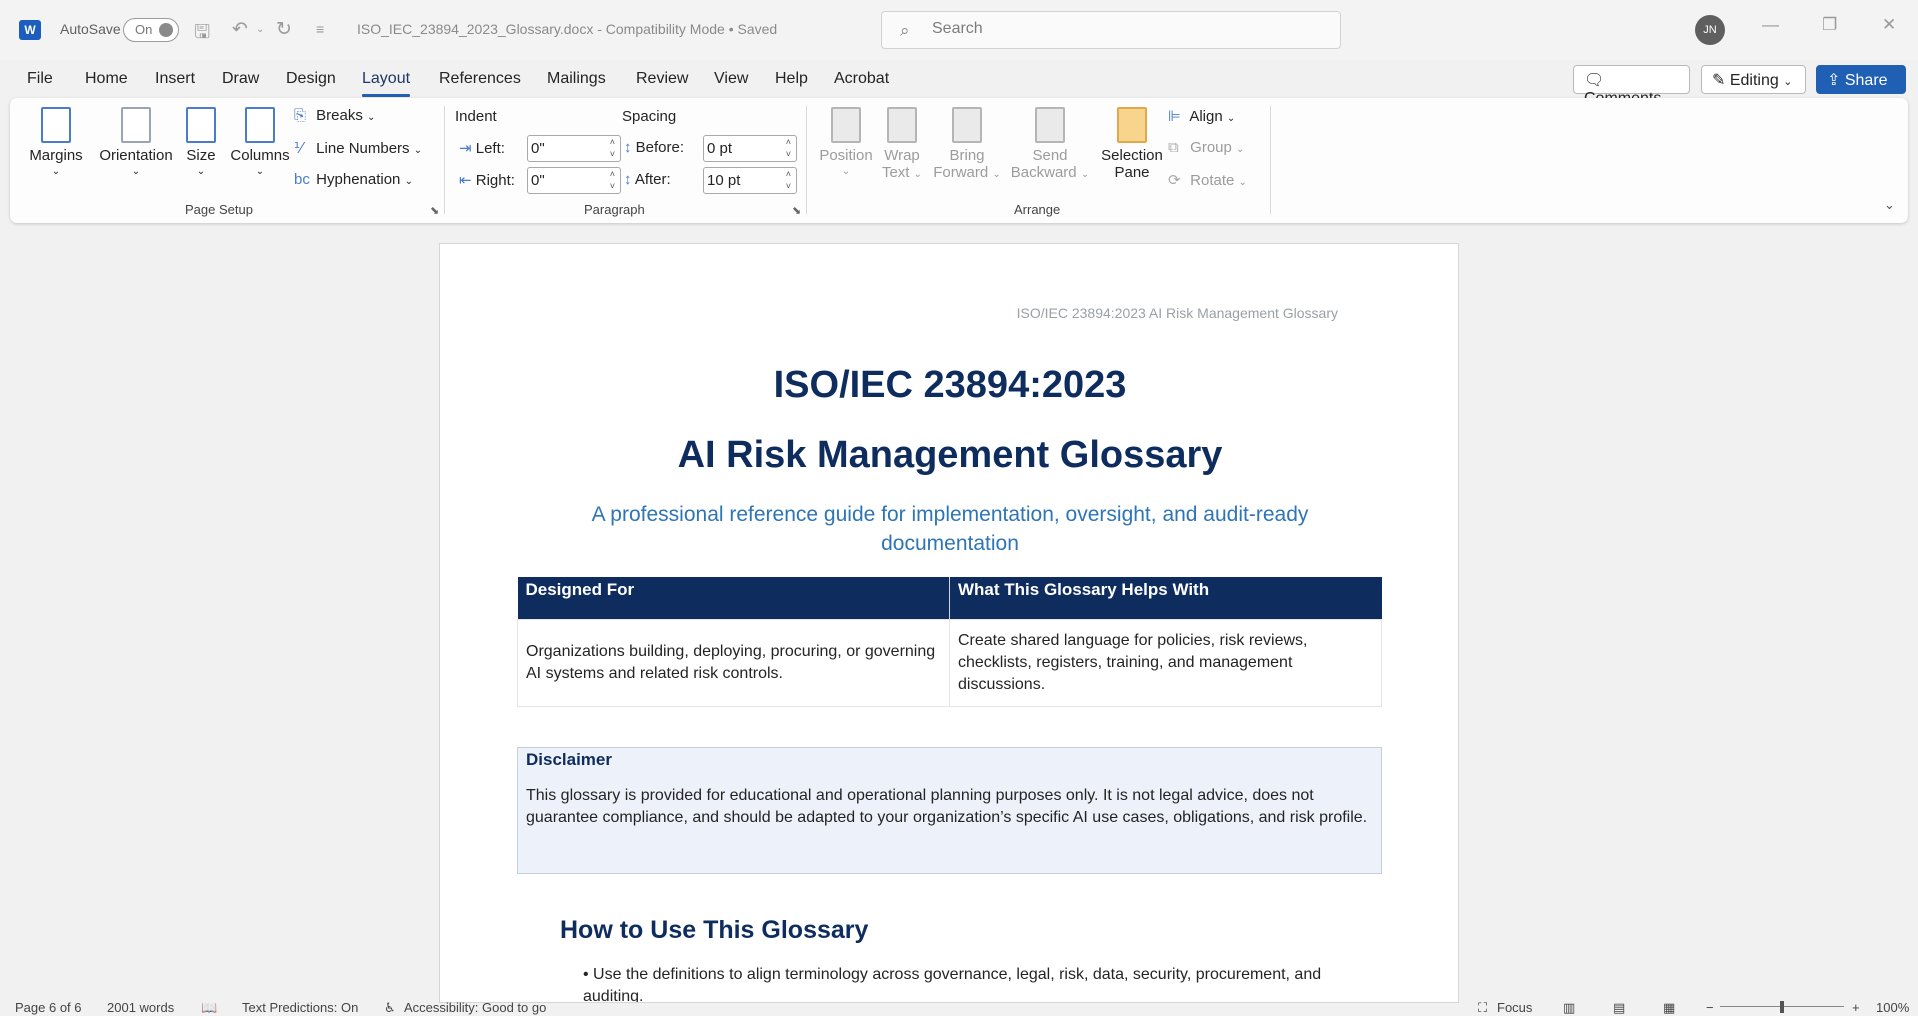 This screenshot has height=1016, width=1918. What do you see at coordinates (1631, 86) in the screenshot?
I see `comments-button: 🗨 Comments` at bounding box center [1631, 86].